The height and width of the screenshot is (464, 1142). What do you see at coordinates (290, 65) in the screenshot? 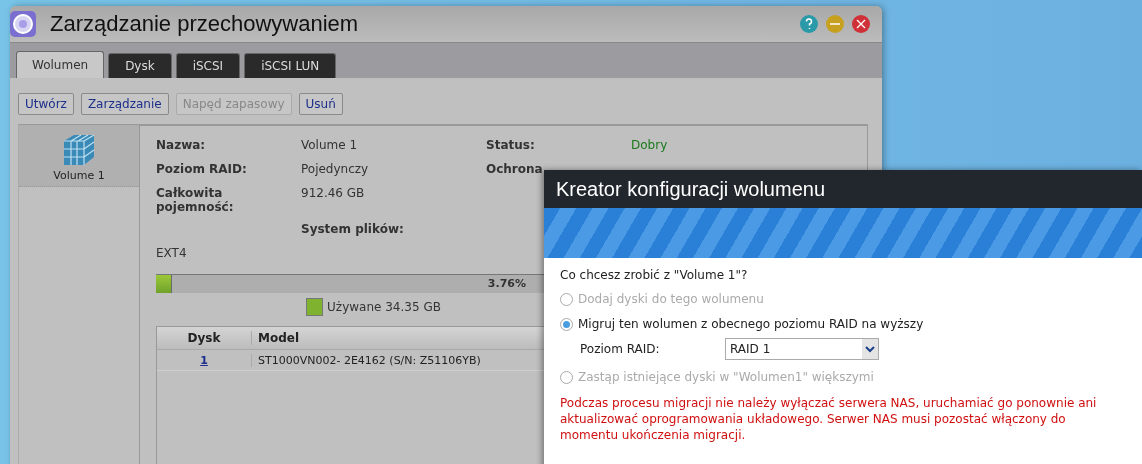
I see `tab: iSCSI LUN` at bounding box center [290, 65].